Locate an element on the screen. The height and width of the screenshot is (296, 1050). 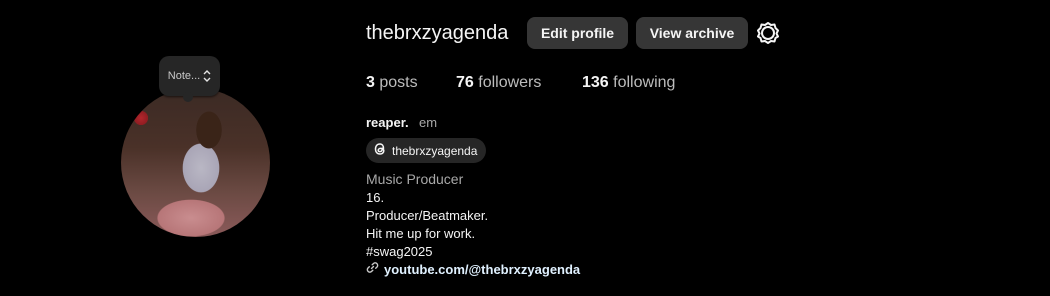
followers-stat: 76 followers is located at coordinates (498, 83).